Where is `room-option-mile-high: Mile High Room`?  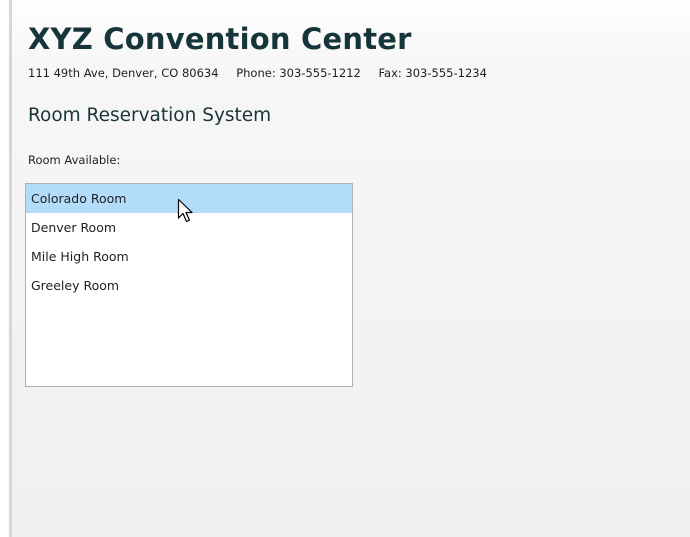 room-option-mile-high: Mile High Room is located at coordinates (189, 256).